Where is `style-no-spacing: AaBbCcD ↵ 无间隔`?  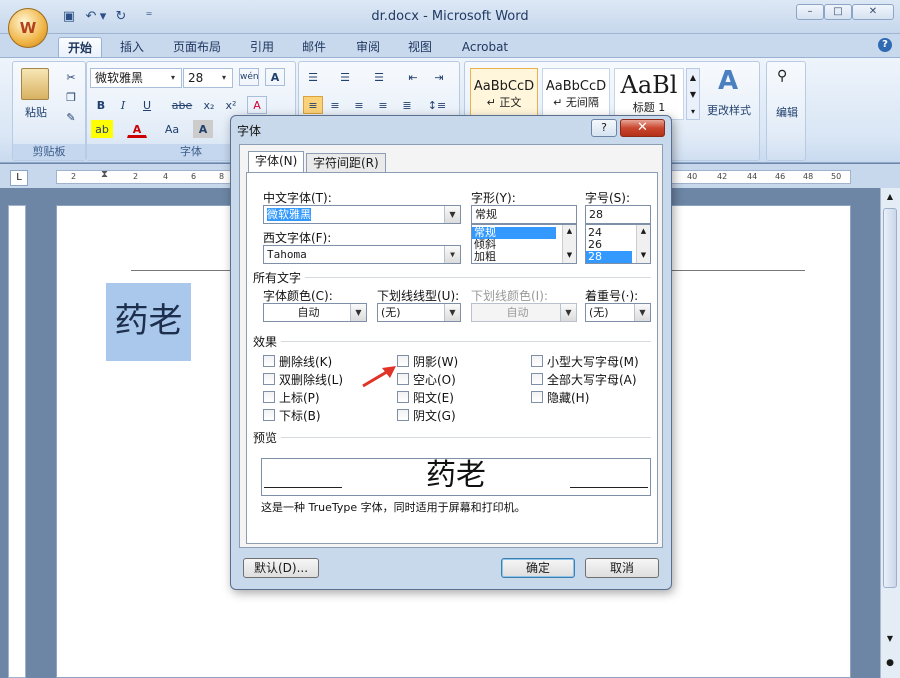 style-no-spacing: AaBbCcD ↵ 无间隔 is located at coordinates (576, 94).